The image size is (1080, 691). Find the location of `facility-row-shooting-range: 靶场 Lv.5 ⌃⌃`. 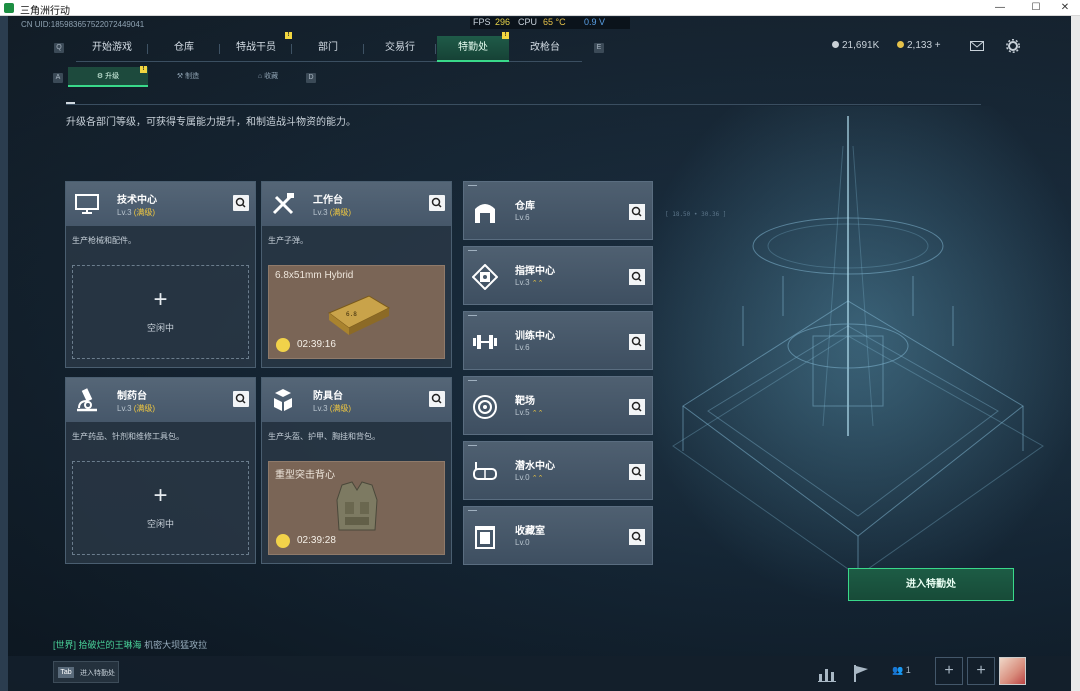

facility-row-shooting-range: 靶场 Lv.5 ⌃⌃ is located at coordinates (558, 405).